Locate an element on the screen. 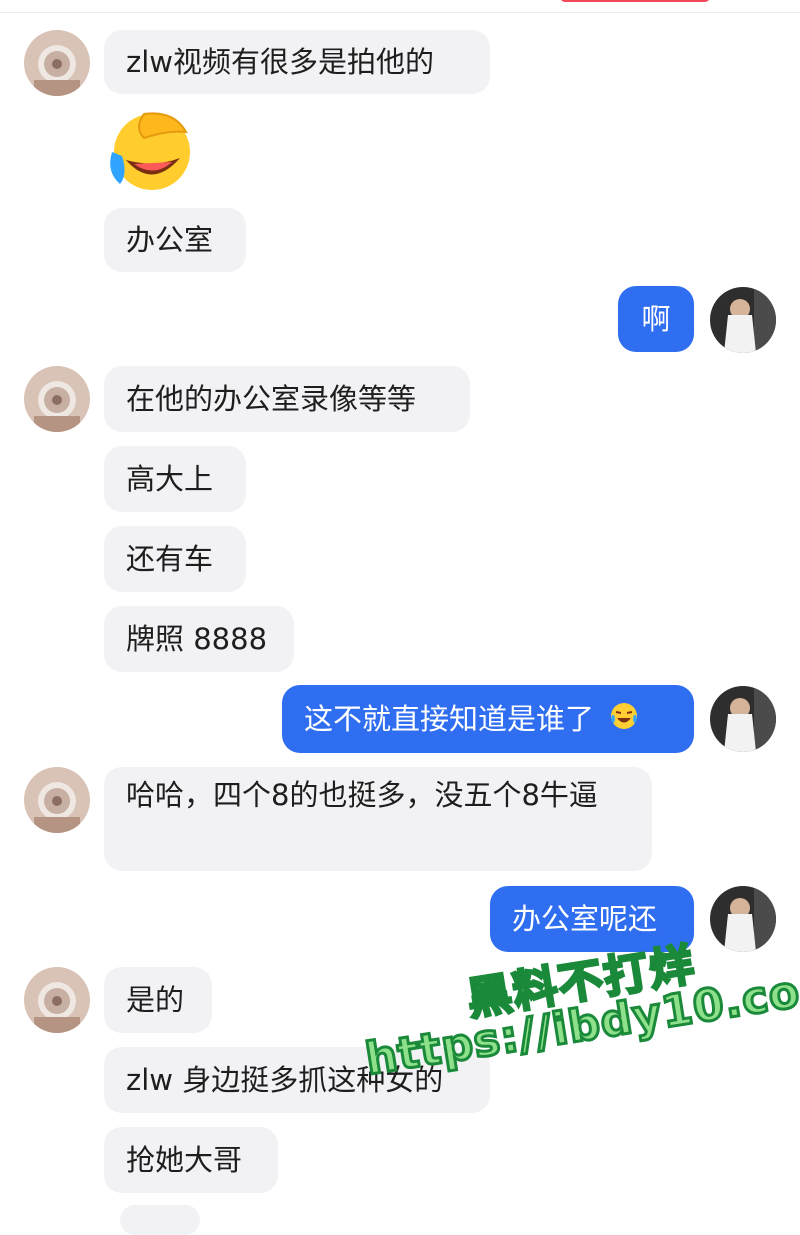  message-text: 牌照 8888 is located at coordinates (197, 639).